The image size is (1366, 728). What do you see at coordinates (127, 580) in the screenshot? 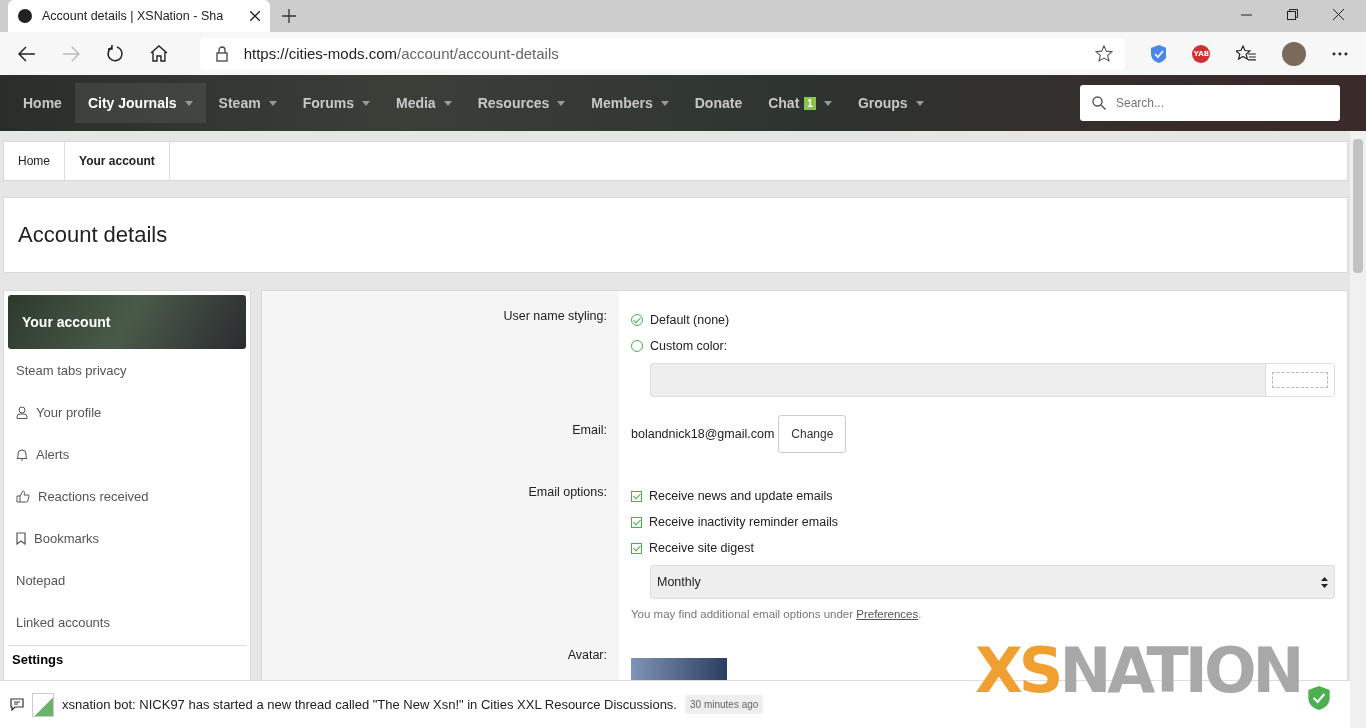
I see `sidebar-item: Notepad` at bounding box center [127, 580].